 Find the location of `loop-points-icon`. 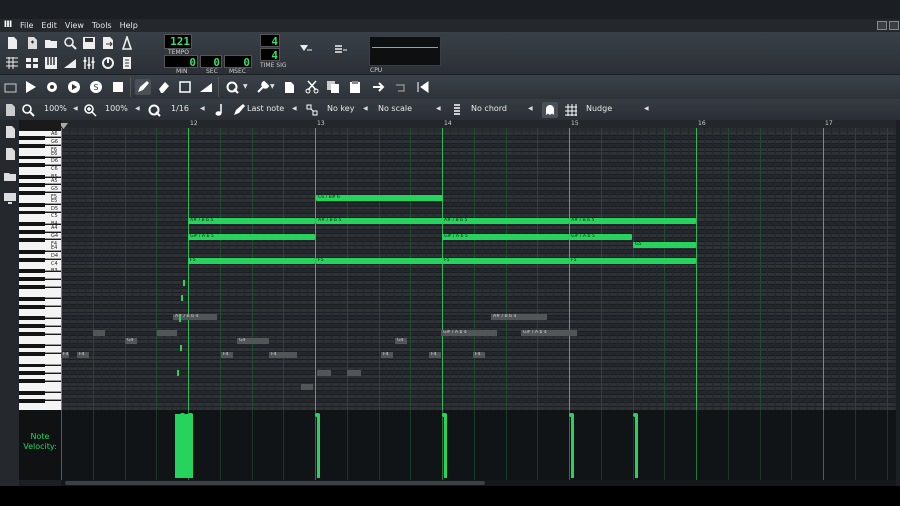

loop-points-icon is located at coordinates (401, 87).